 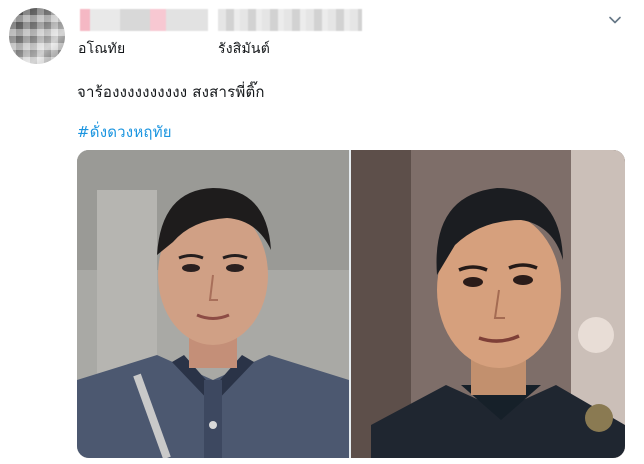 What do you see at coordinates (171, 92) in the screenshot?
I see `tweet-text: จาร้องงงงงงงงงง สงสารพี่ติ๊ก` at bounding box center [171, 92].